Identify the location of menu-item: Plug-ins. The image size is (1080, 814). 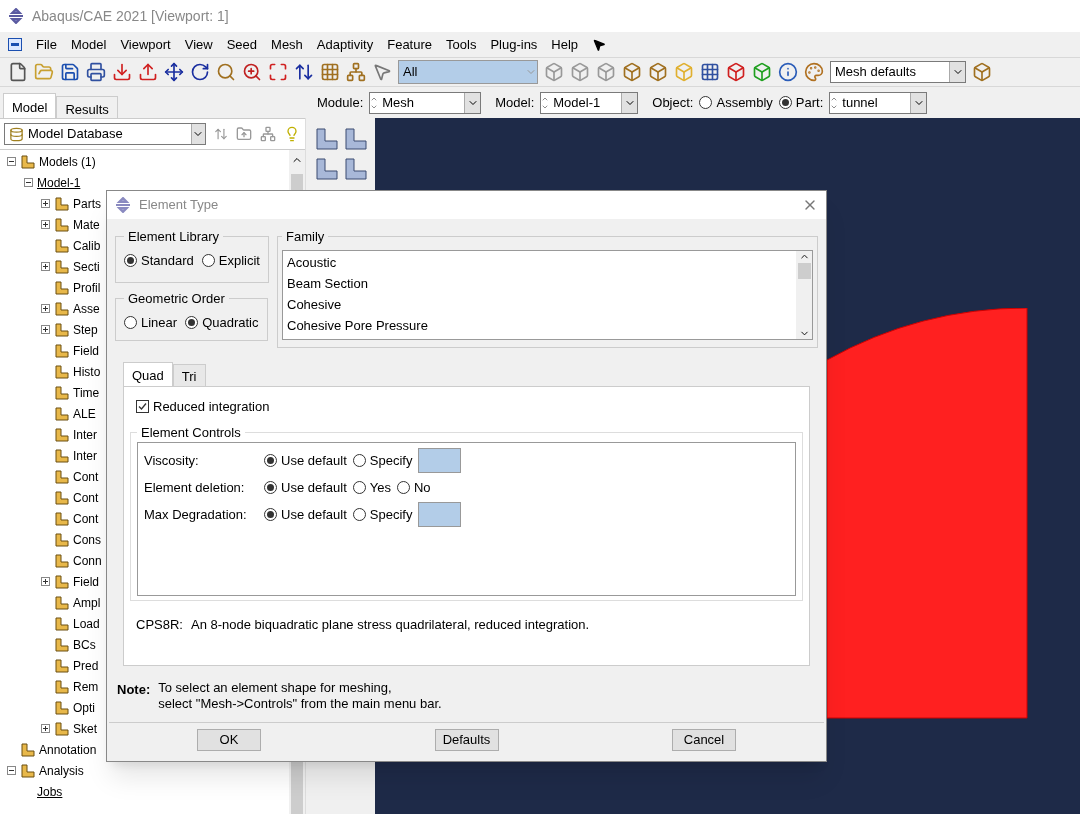
(514, 44).